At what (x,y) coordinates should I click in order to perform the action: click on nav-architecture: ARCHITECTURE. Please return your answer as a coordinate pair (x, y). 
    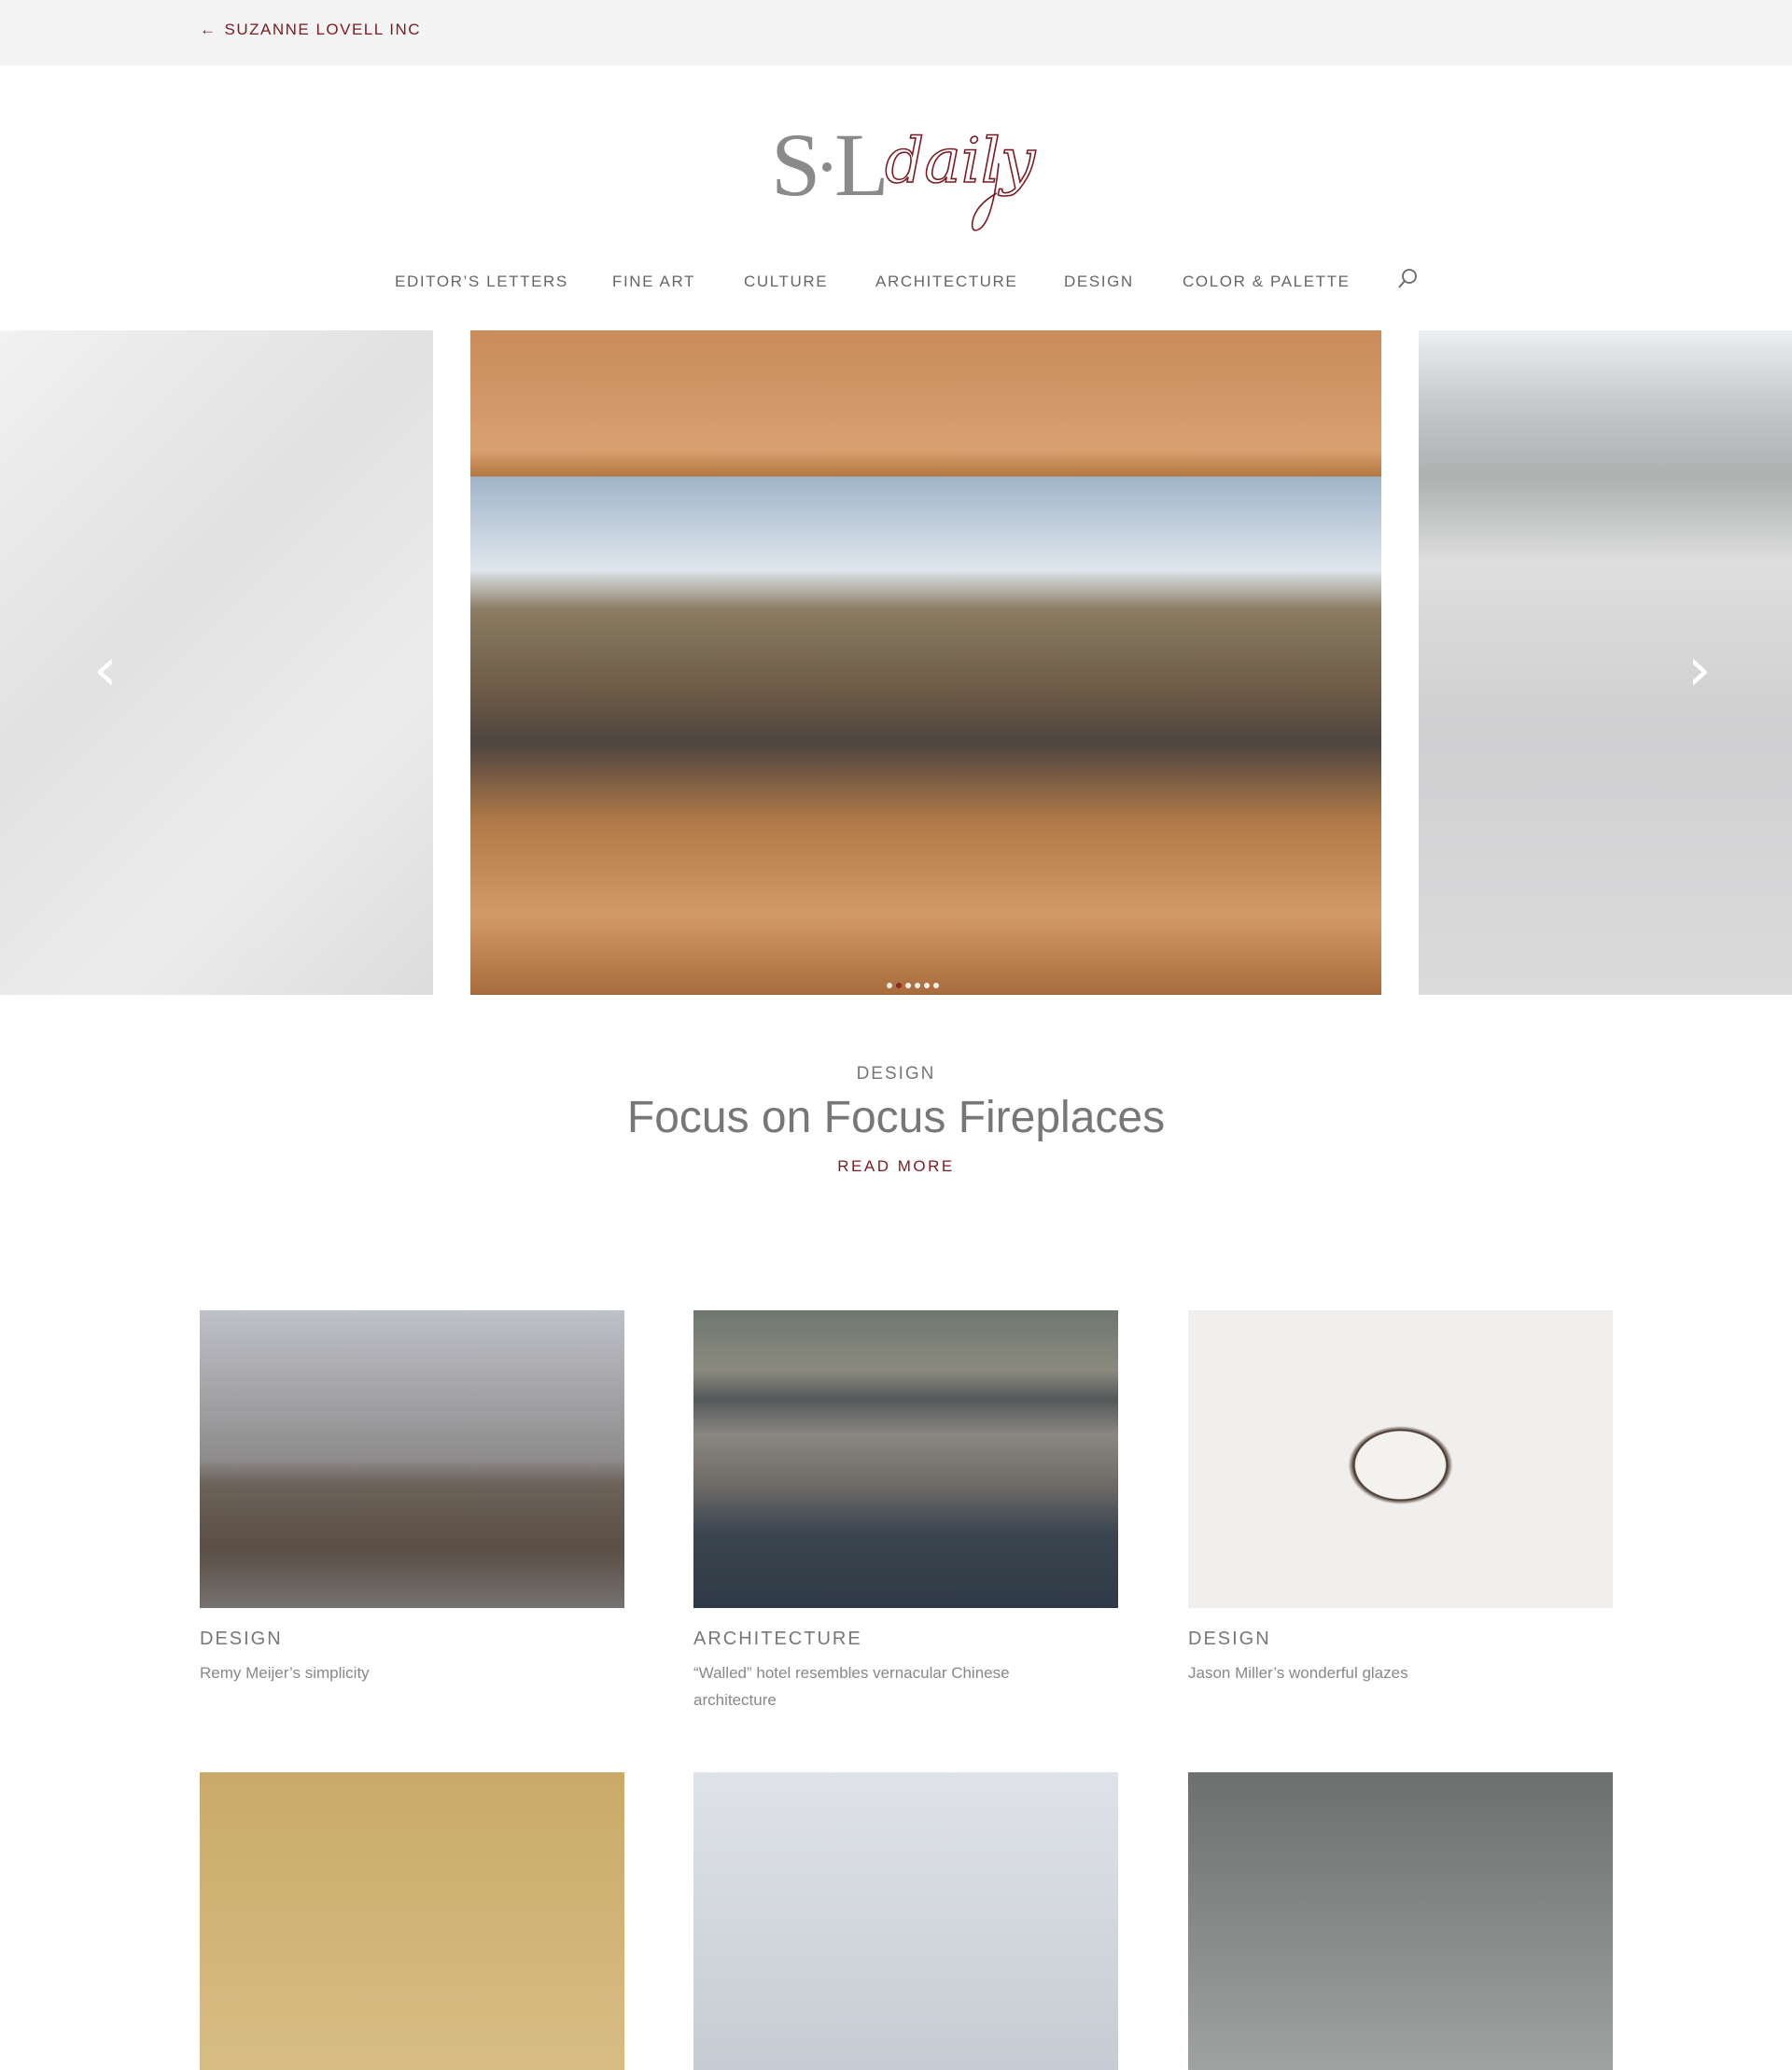
    Looking at the image, I should click on (946, 282).